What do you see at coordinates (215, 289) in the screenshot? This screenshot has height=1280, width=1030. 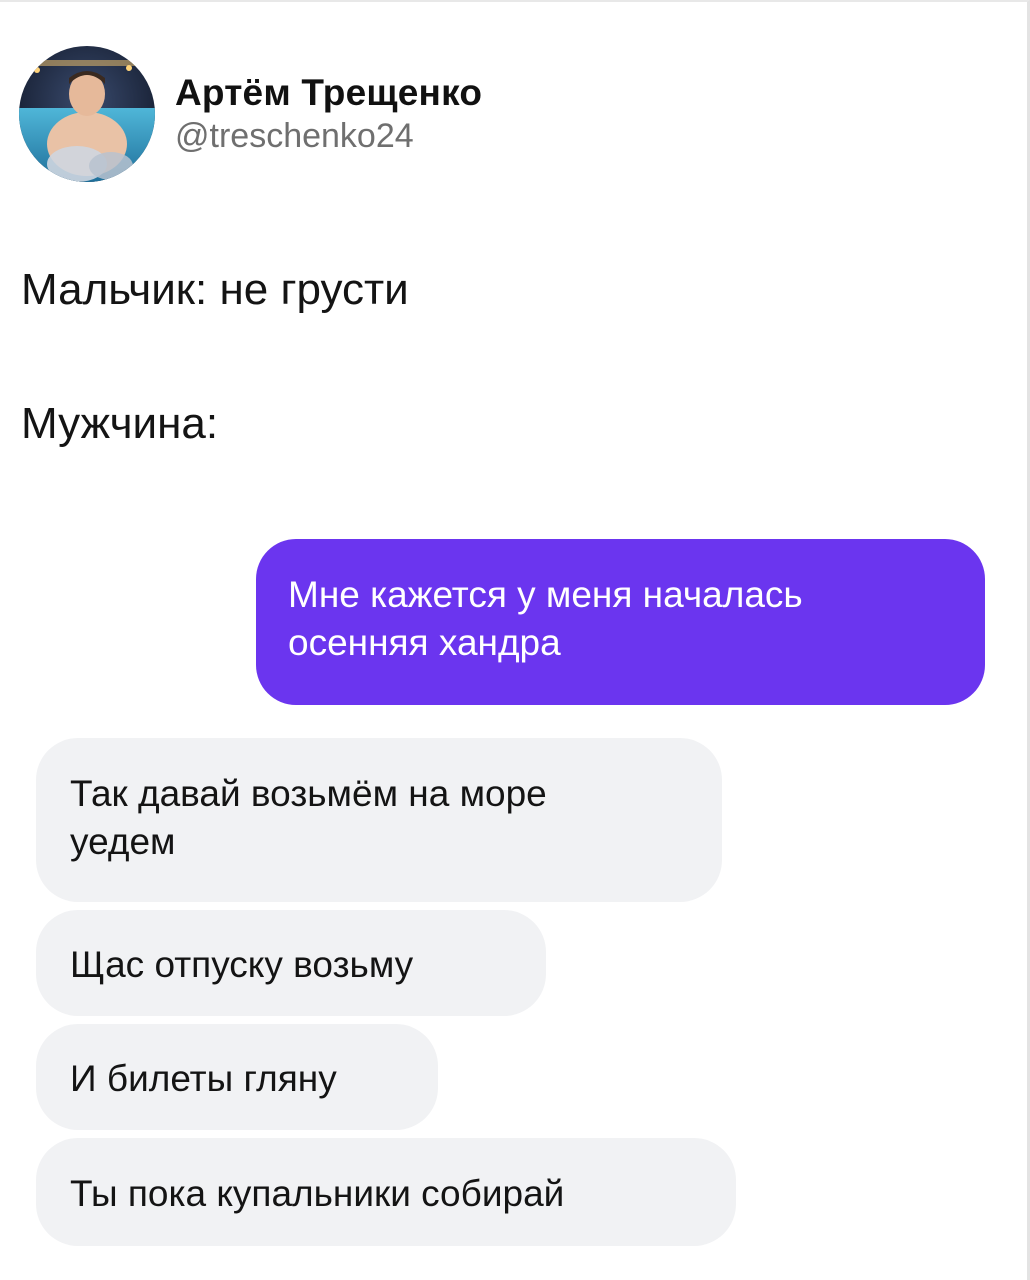 I see `post-text-line: Мальчик: не грусти` at bounding box center [215, 289].